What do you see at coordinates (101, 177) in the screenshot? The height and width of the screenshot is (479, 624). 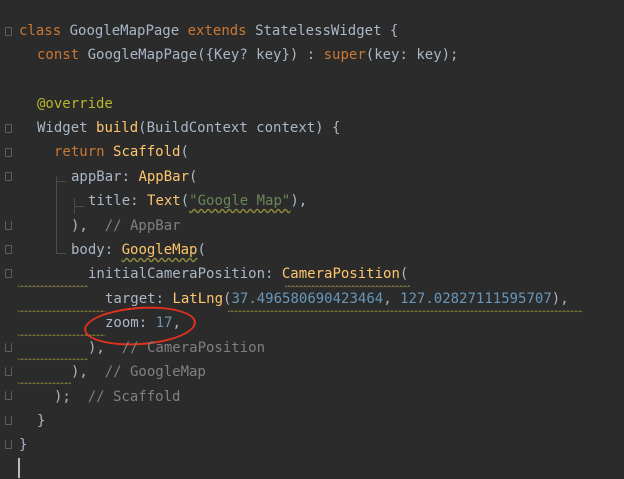 I see `named-param: appBar:` at bounding box center [101, 177].